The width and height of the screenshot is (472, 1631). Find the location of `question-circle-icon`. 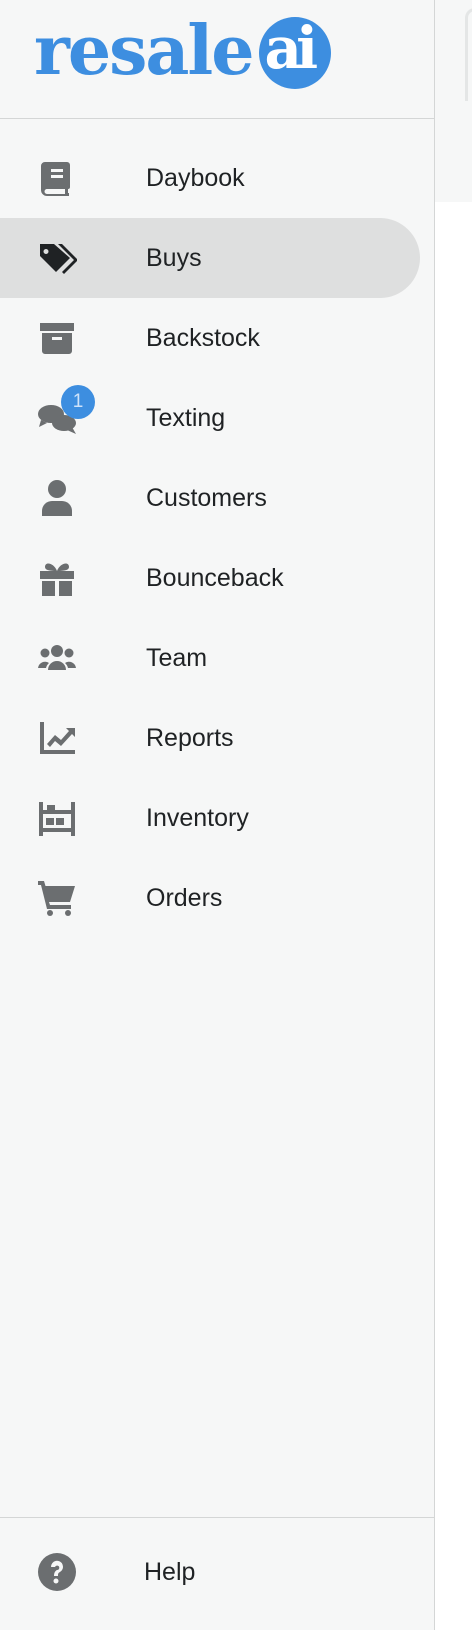

question-circle-icon is located at coordinates (57, 1572).